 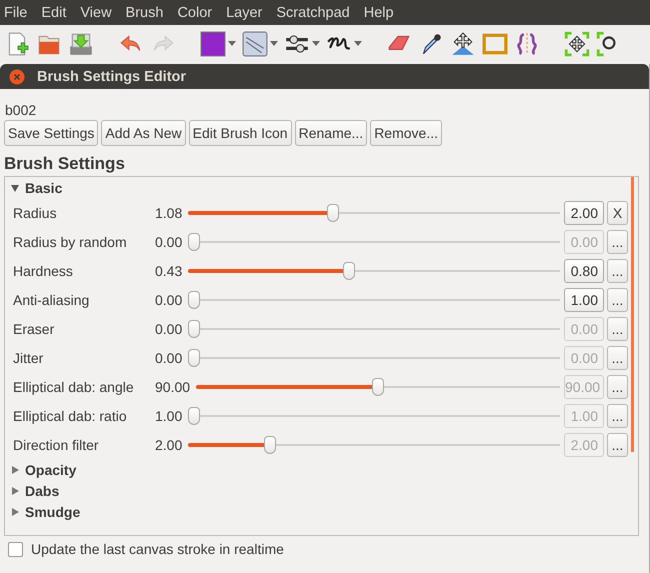 I want to click on menu-item: File, so click(x=16, y=12).